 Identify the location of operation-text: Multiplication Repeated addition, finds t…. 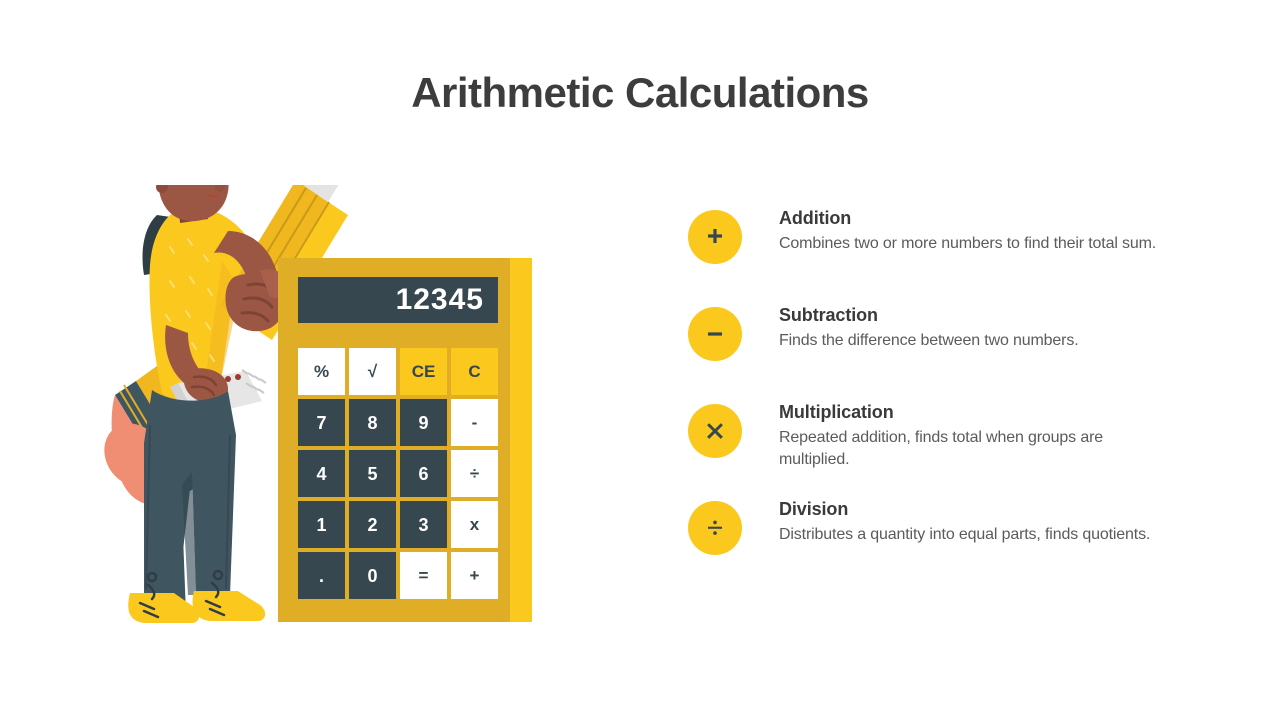
(983, 431).